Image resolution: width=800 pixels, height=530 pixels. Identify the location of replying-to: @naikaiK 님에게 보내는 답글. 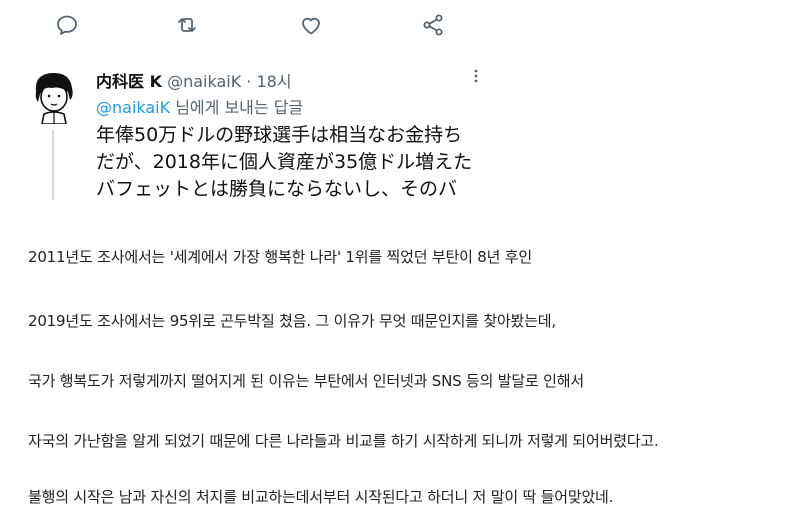
(199, 106).